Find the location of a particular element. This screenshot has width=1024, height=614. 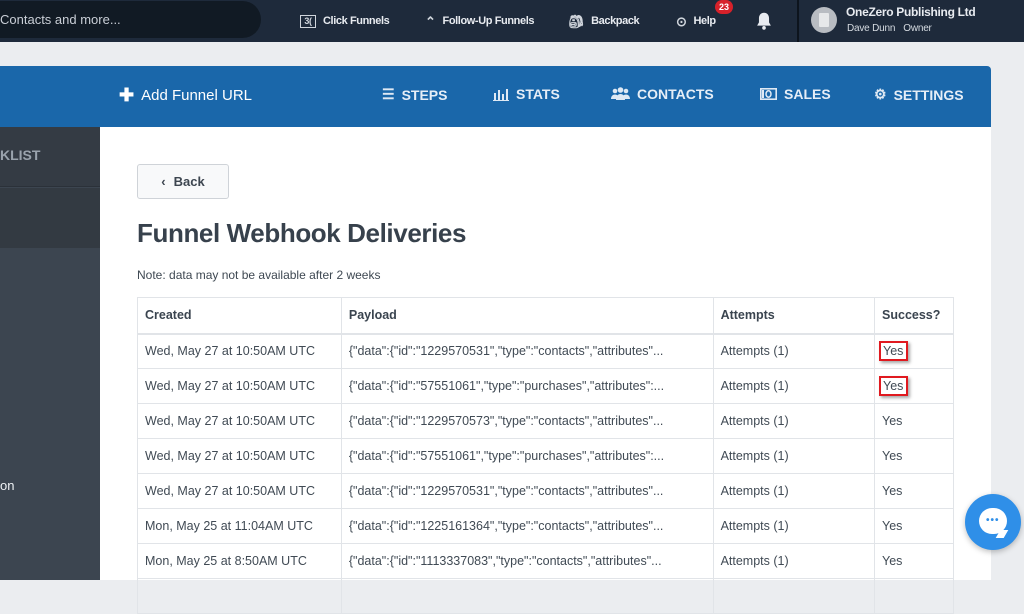

nav-click-funnels: 3( Click Funnels is located at coordinates (345, 21).